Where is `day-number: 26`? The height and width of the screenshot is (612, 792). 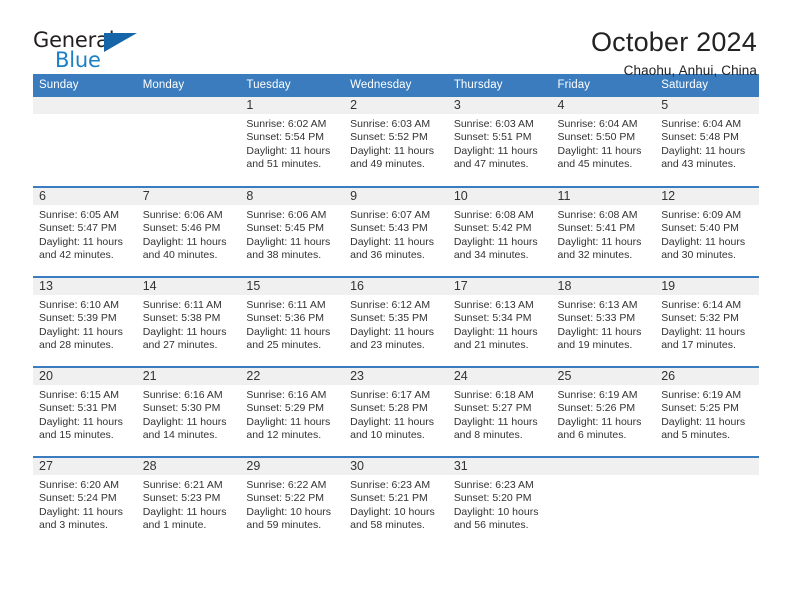 day-number: 26 is located at coordinates (707, 376).